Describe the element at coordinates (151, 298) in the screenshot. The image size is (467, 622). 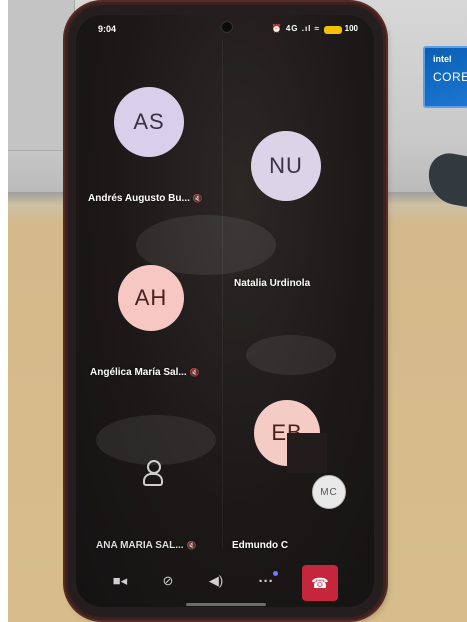
I see `participant-avatar-ah: AH` at that location.